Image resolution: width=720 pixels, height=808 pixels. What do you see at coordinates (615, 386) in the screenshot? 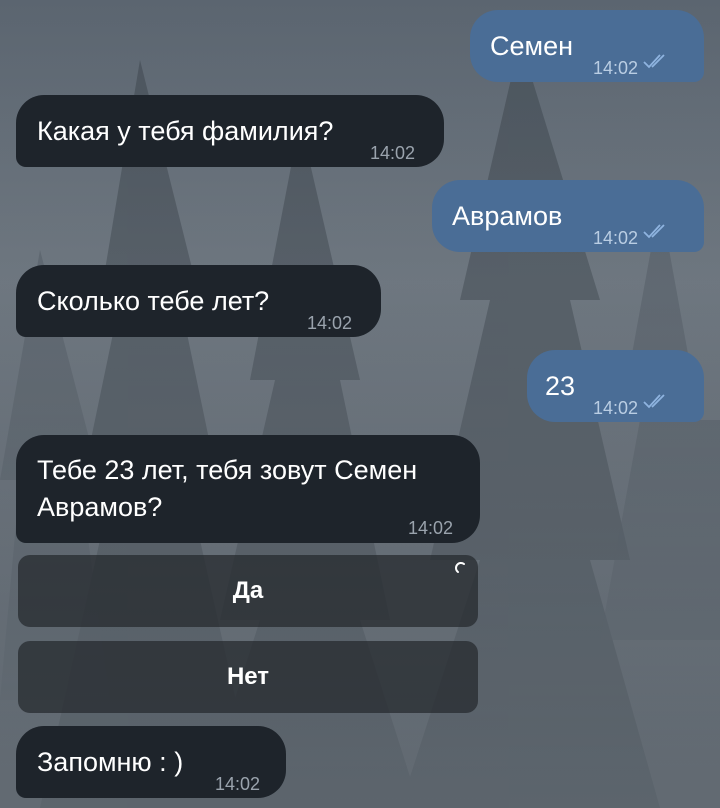
I see `message-outgoing: 23 14:02` at bounding box center [615, 386].